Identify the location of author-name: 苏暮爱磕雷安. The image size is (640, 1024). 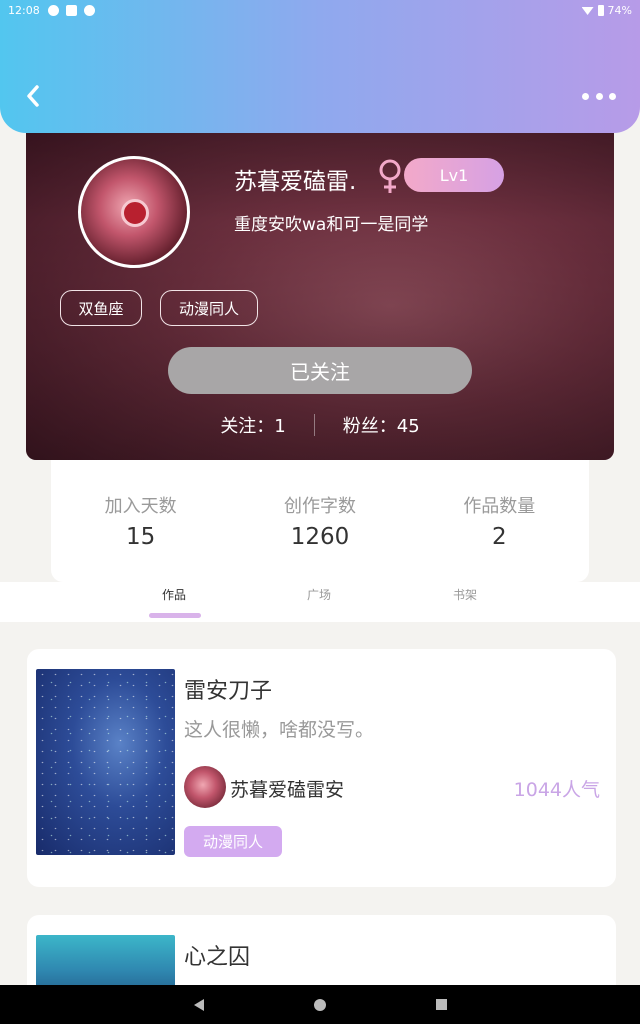
(287, 790).